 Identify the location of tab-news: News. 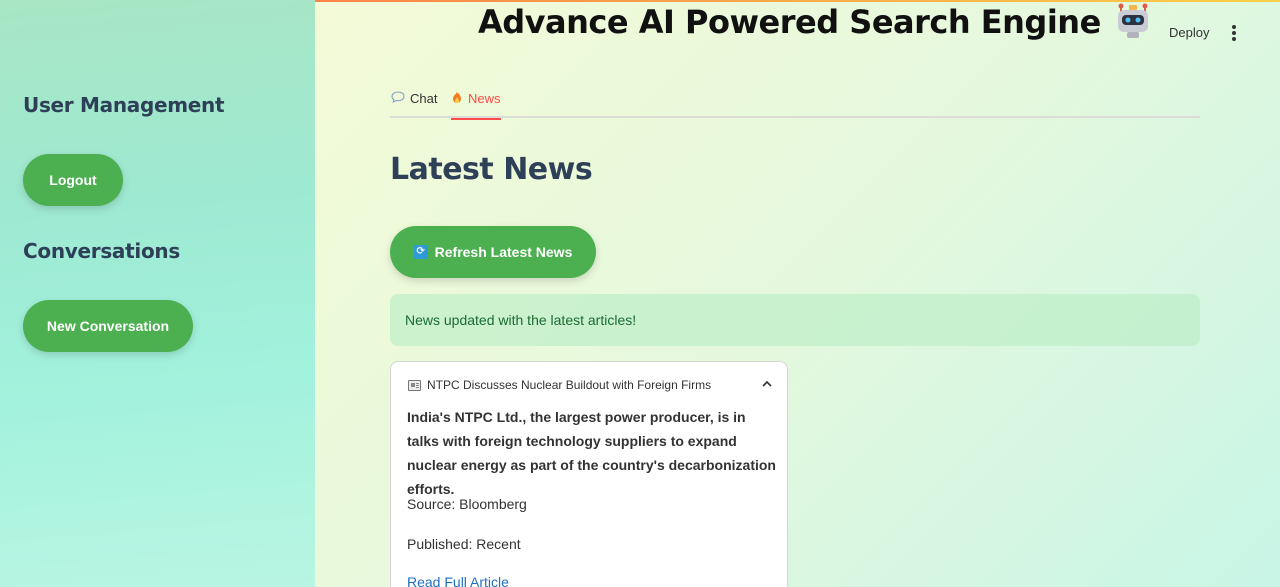
(476, 103).